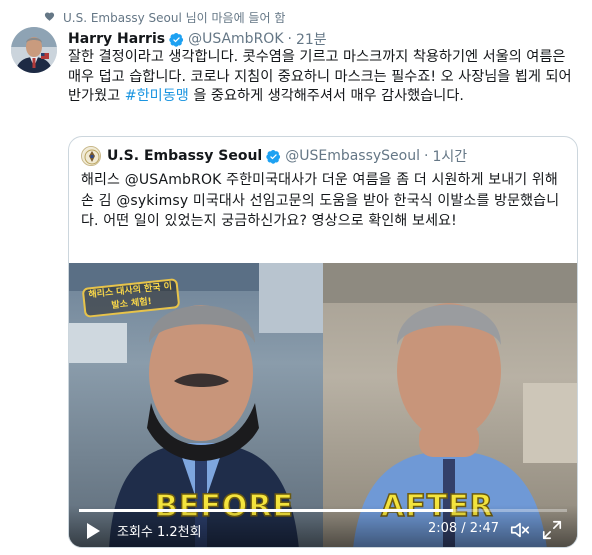 Image resolution: width=592 pixels, height=555 pixels. Describe the element at coordinates (184, 156) in the screenshot. I see `quoted-author-name: U.S. Embassy Seoul` at that location.